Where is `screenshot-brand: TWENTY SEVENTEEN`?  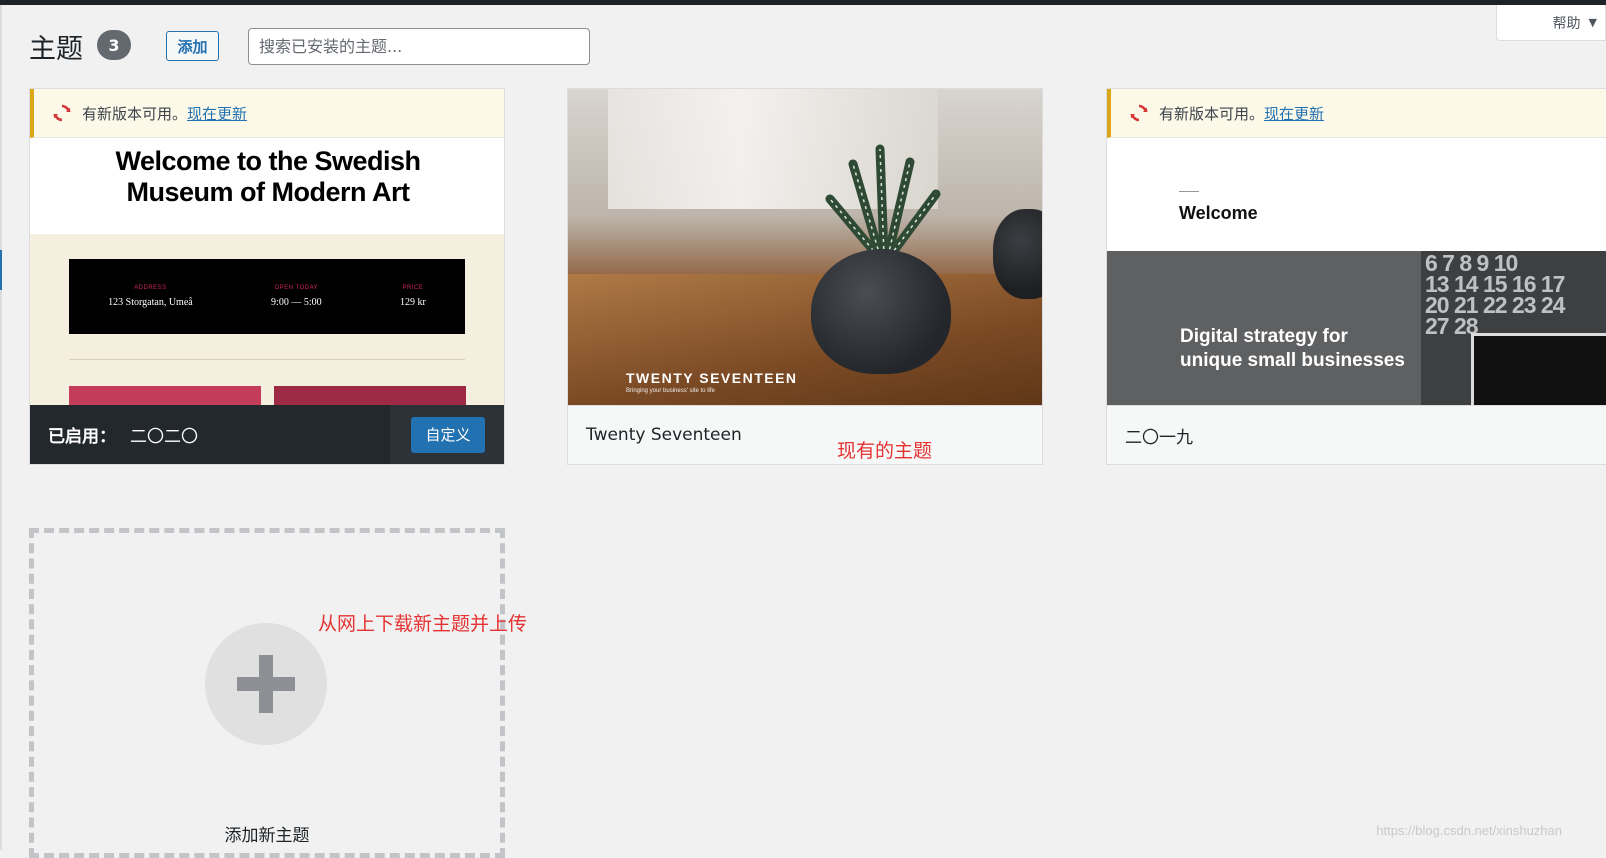 screenshot-brand: TWENTY SEVENTEEN is located at coordinates (712, 378).